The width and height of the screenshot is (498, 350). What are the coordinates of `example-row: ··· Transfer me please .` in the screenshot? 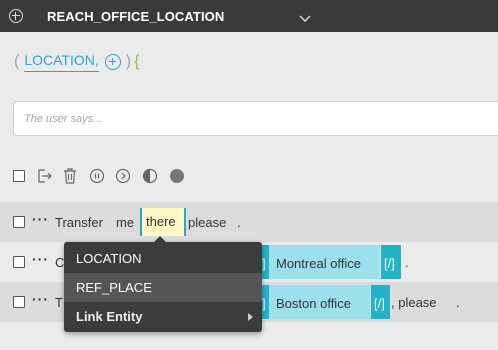 It's located at (249, 222).